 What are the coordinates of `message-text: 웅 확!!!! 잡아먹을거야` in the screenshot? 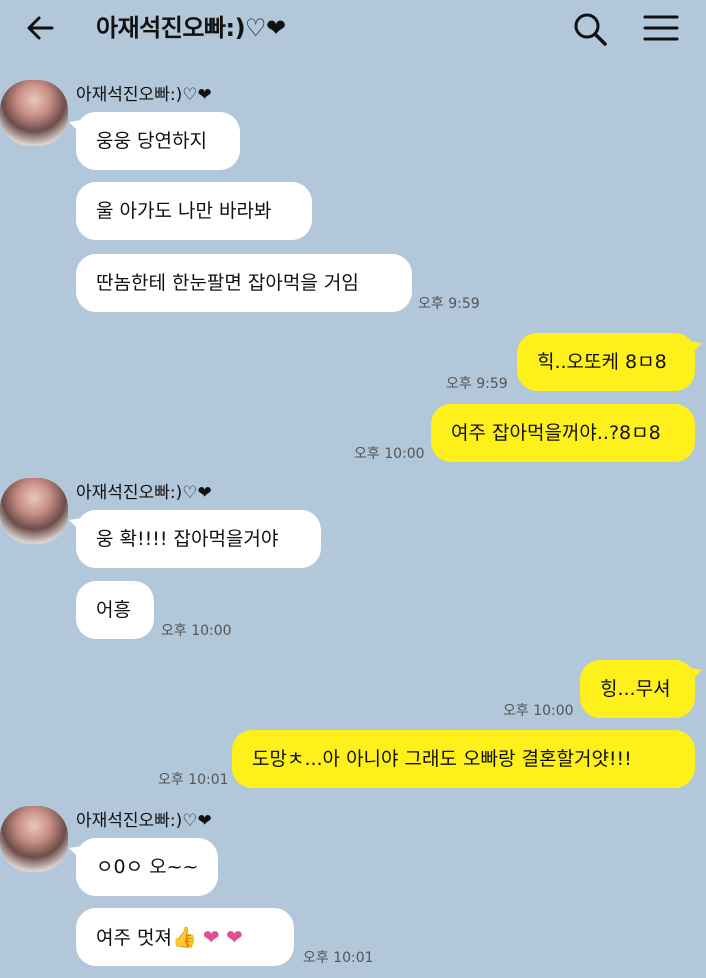 It's located at (187, 539).